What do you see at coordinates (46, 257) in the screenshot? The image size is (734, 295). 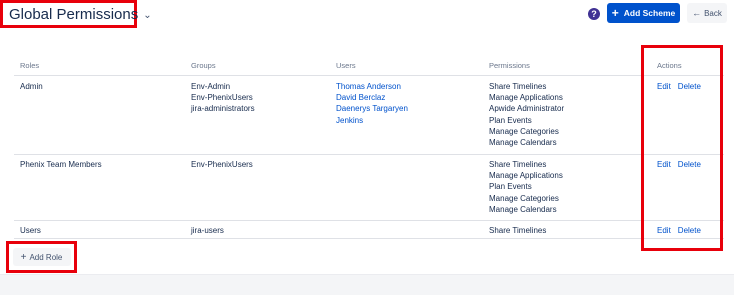 I see `add-role-label: Add Role` at bounding box center [46, 257].